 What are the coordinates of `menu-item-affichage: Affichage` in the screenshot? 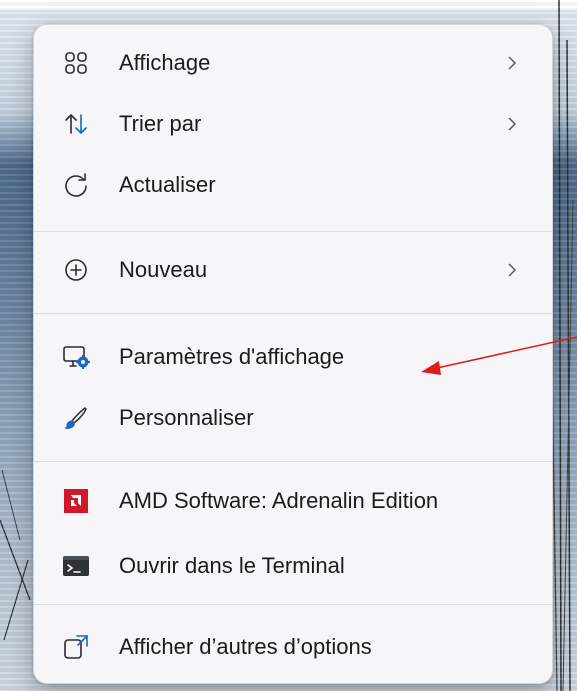 It's located at (293, 63).